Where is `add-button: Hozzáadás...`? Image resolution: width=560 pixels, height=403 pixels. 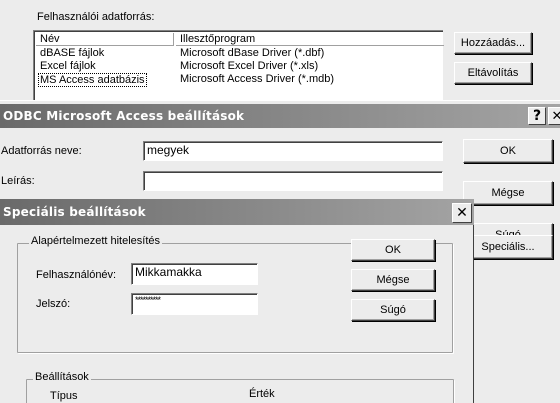
add-button: Hozzáadás... is located at coordinates (493, 43).